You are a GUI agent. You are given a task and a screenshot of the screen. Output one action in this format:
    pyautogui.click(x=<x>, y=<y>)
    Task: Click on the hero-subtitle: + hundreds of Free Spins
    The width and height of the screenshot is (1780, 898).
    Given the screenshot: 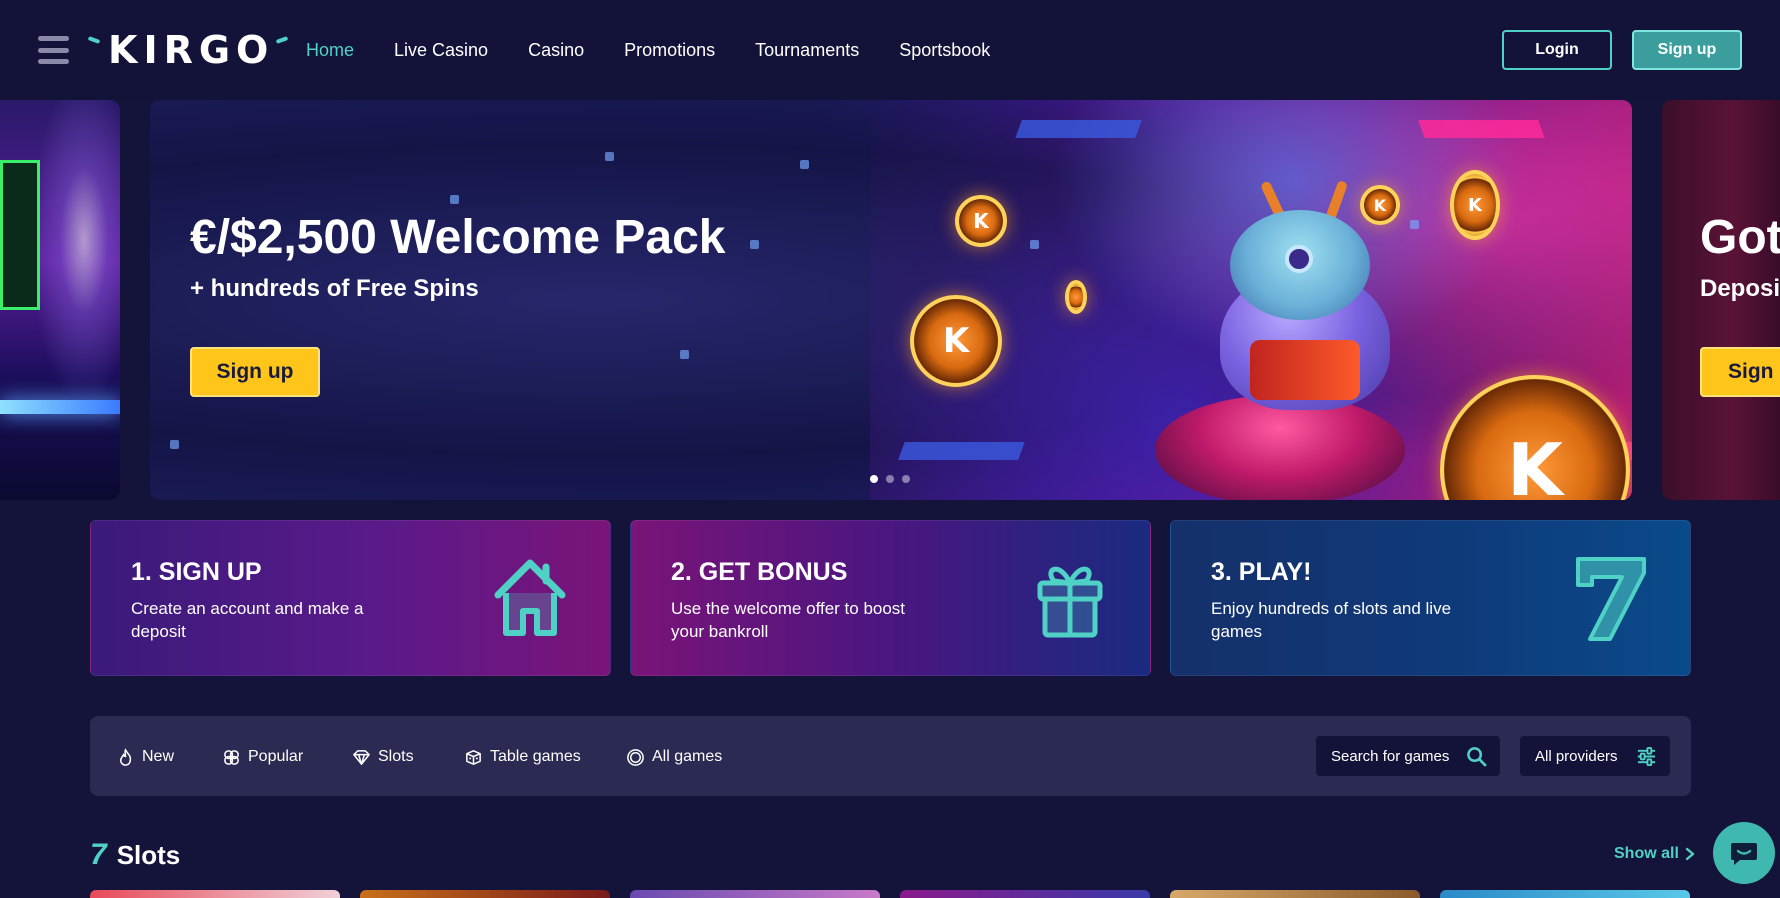 What is the action you would take?
    pyautogui.click(x=334, y=288)
    